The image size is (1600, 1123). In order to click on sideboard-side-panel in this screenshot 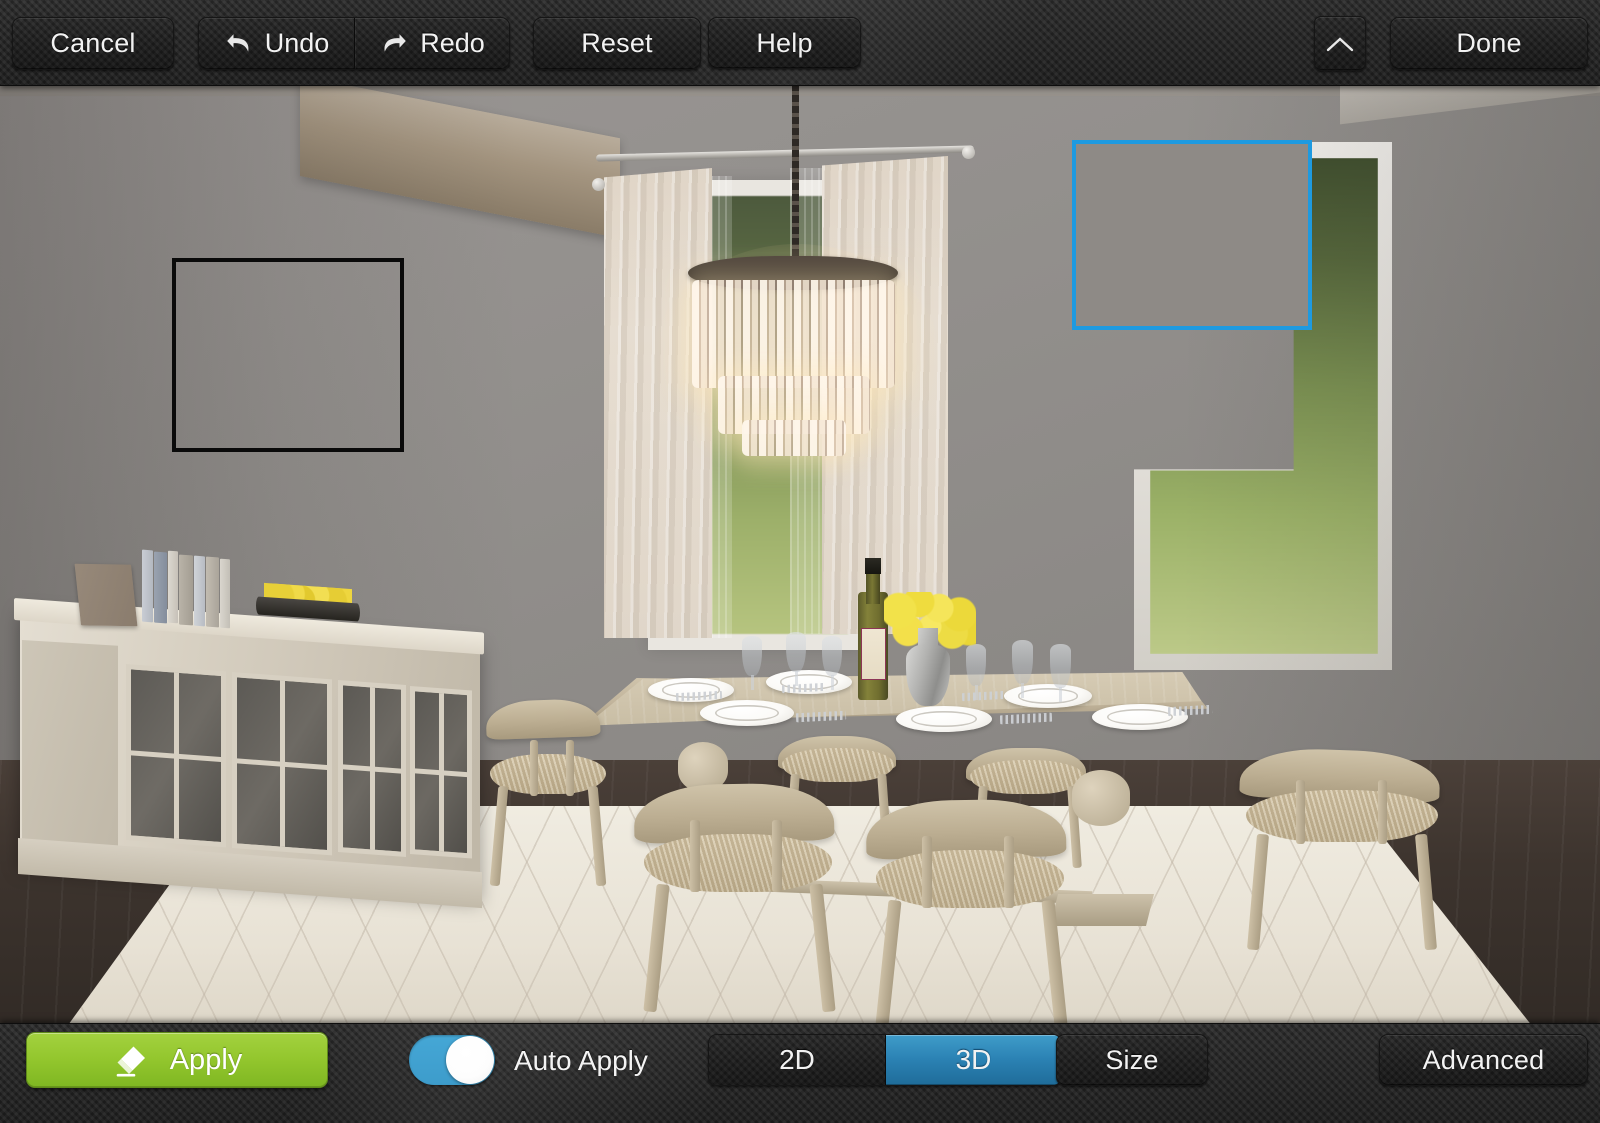, I will do `click(70, 749)`.